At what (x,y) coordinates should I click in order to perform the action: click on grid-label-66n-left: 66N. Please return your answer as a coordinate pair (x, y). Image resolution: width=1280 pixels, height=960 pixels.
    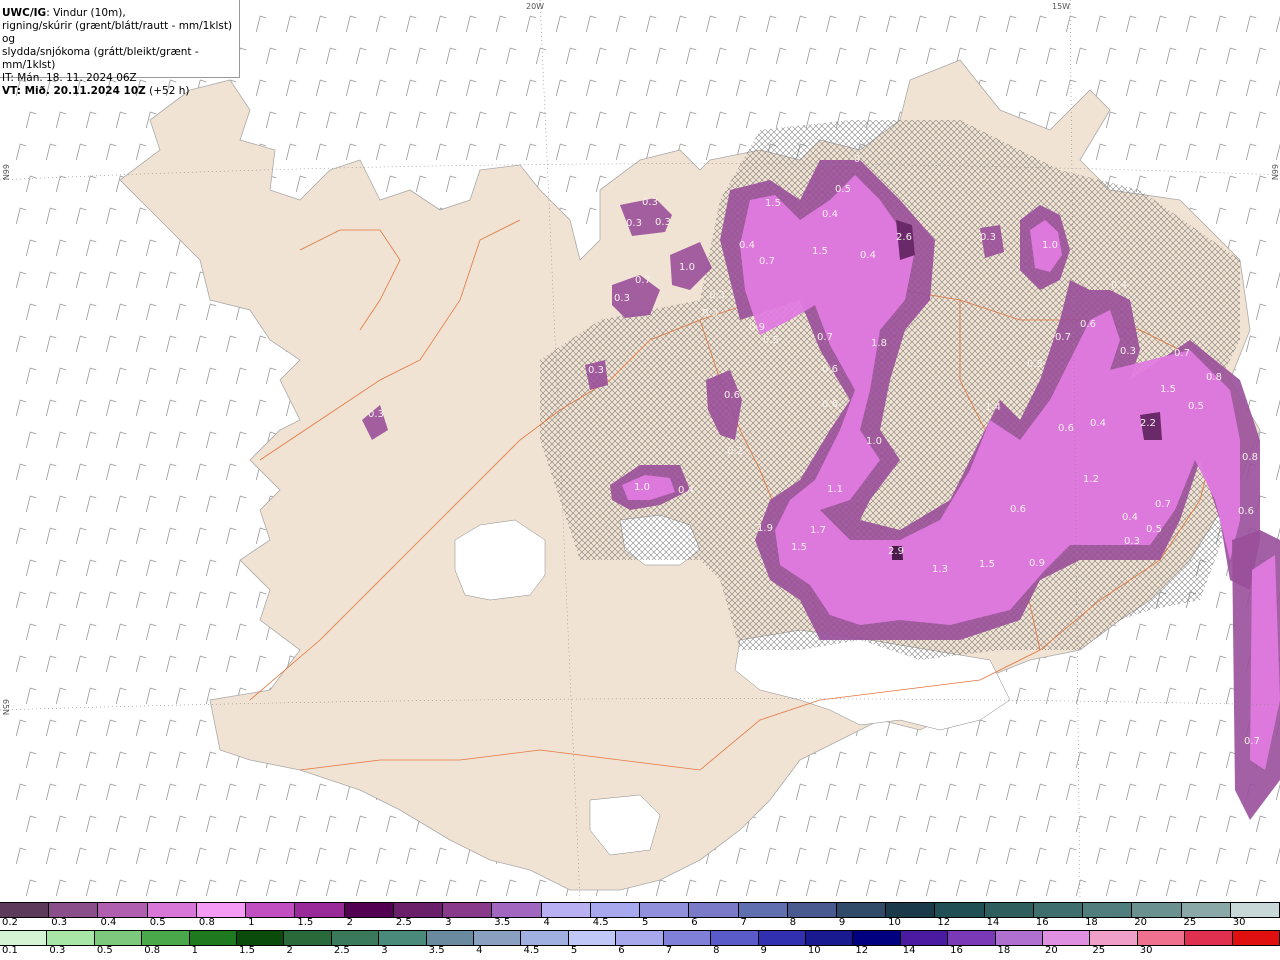
    Looking at the image, I should click on (5, 172).